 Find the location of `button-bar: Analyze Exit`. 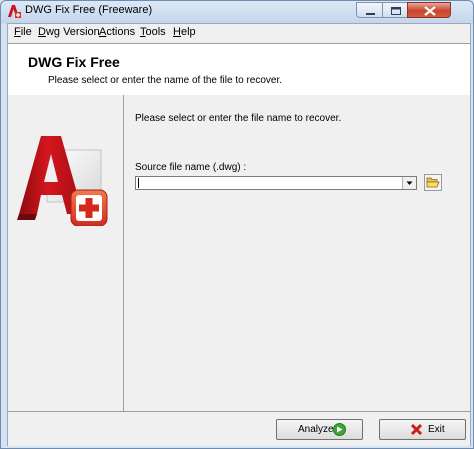

button-bar: Analyze Exit is located at coordinates (239, 428).